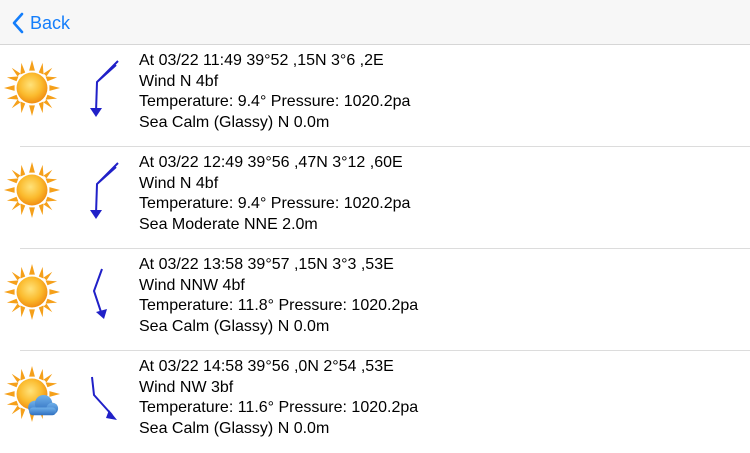  Describe the element at coordinates (271, 162) in the screenshot. I see `observation-time-position: At 03/22 12:49 39°56 ,47N 3°12 ,60E` at that location.